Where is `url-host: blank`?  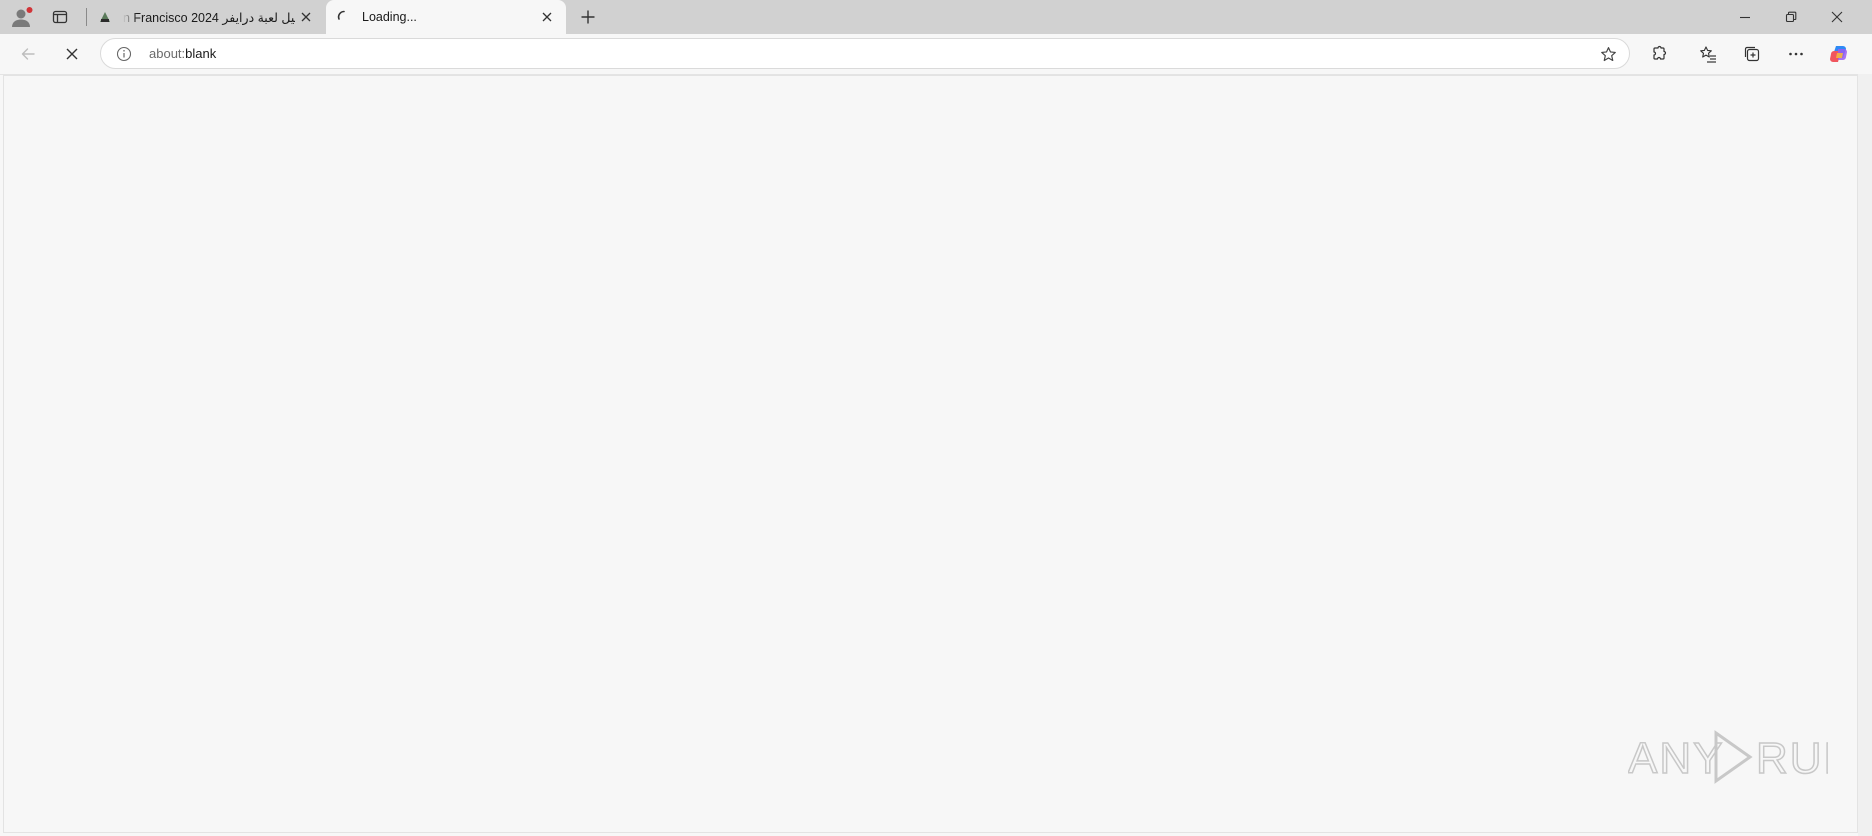
url-host: blank is located at coordinates (201, 53).